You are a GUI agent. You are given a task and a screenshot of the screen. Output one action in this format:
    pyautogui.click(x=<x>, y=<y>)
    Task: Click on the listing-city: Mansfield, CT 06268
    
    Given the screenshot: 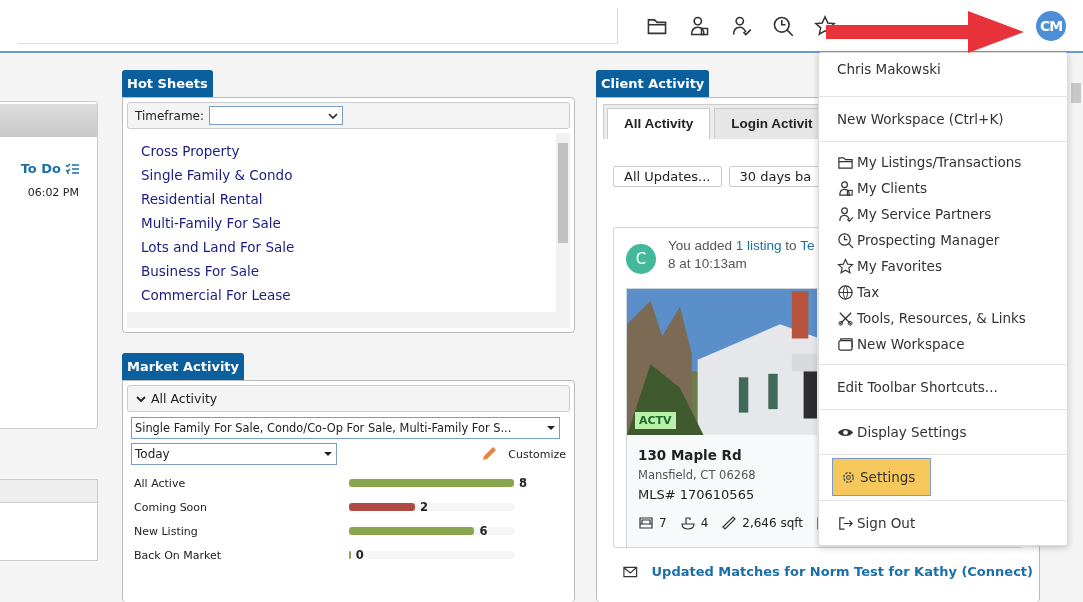 What is the action you would take?
    pyautogui.click(x=697, y=475)
    